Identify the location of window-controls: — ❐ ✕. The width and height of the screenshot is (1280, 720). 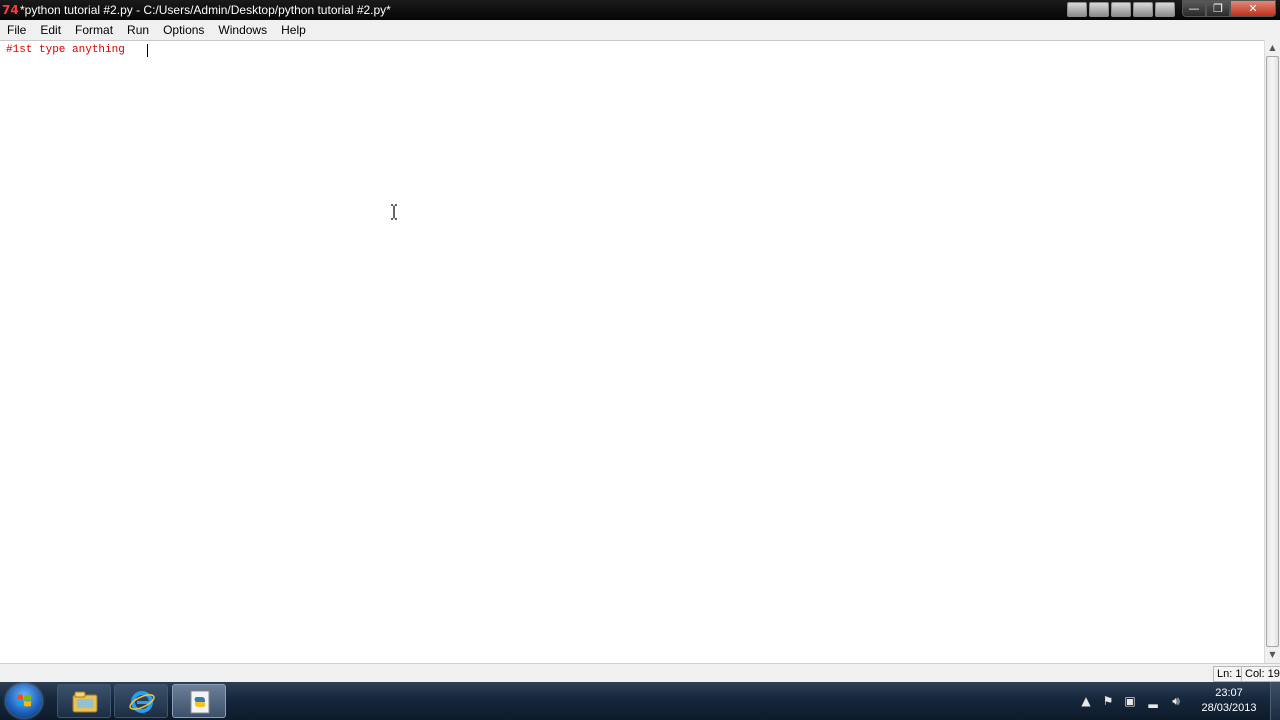
(1229, 9).